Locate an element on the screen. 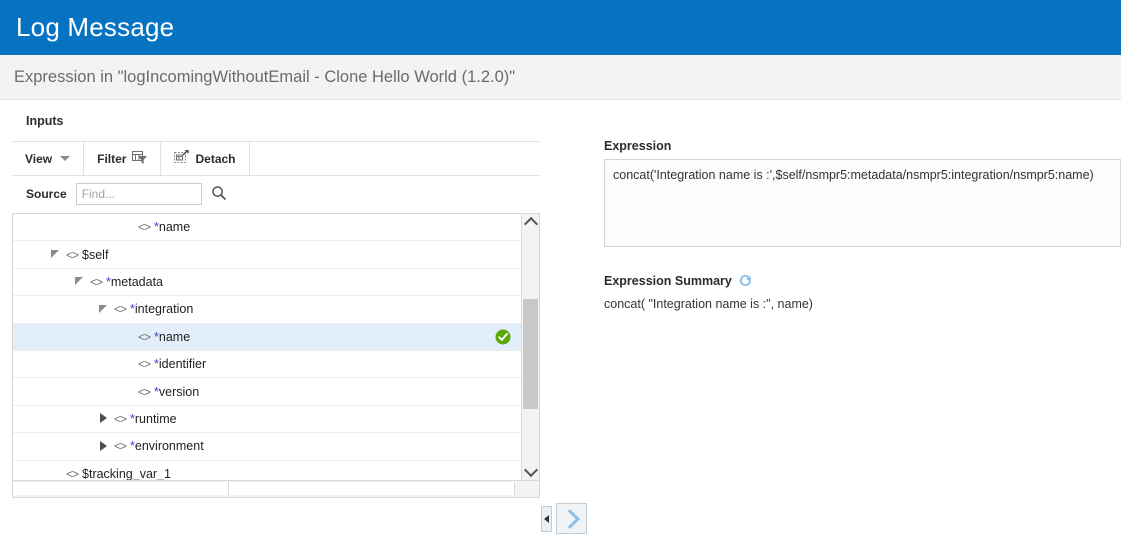 The height and width of the screenshot is (534, 1121). move-right-button is located at coordinates (571, 518).